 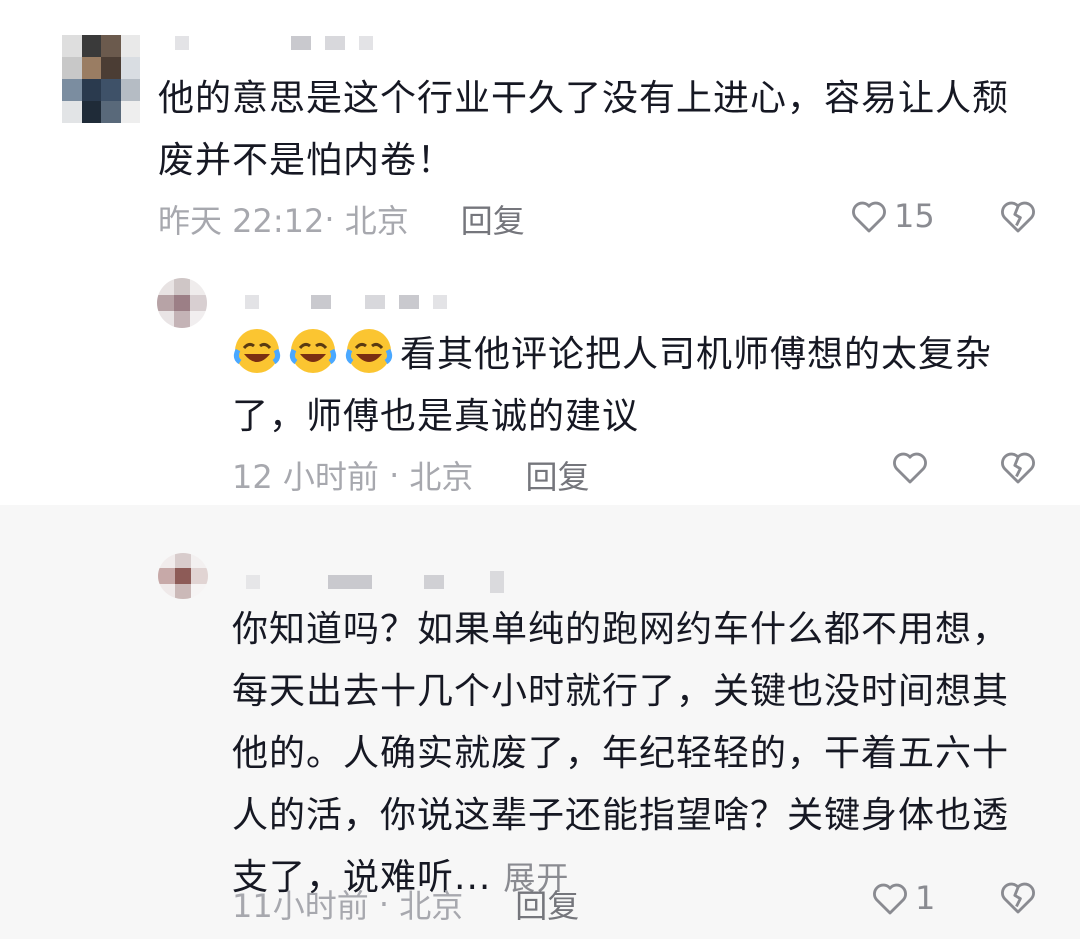 What do you see at coordinates (925, 898) in the screenshot?
I see `like-count: 1` at bounding box center [925, 898].